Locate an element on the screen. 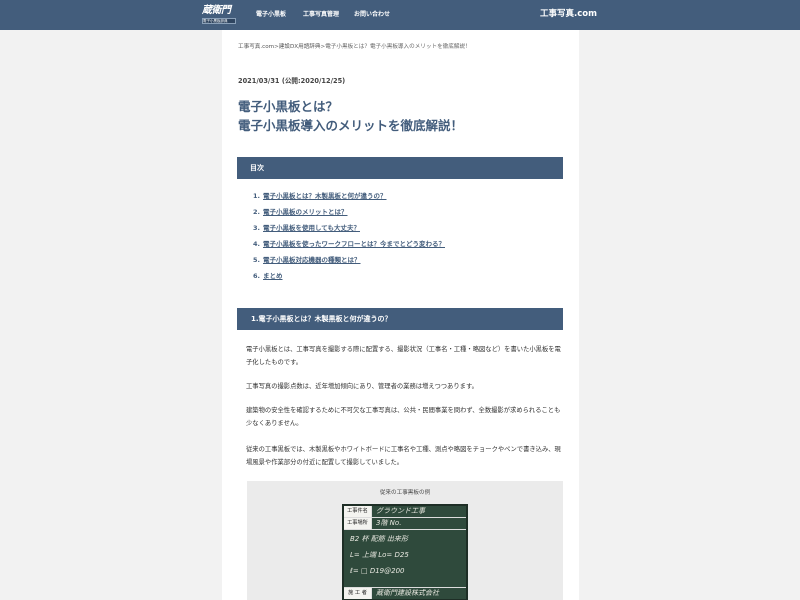 The image size is (800, 600). toc-link: 電子小黒板のメリットとは？ is located at coordinates (305, 212).